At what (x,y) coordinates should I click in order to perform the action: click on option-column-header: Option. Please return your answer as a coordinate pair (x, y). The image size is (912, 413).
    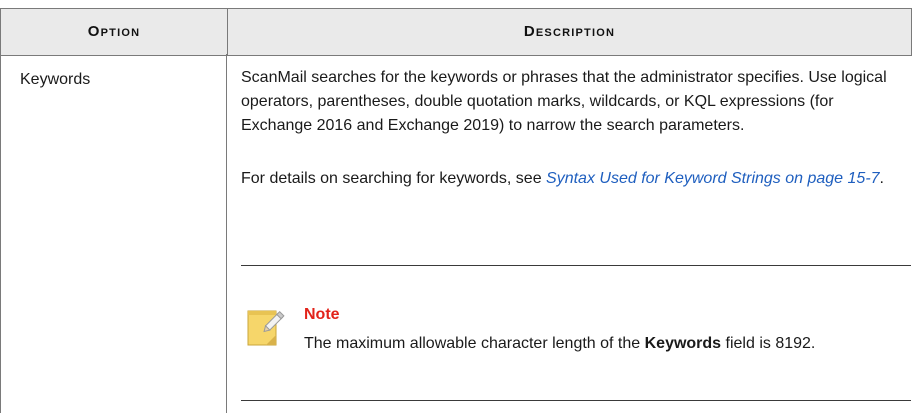
    Looking at the image, I should click on (114, 31).